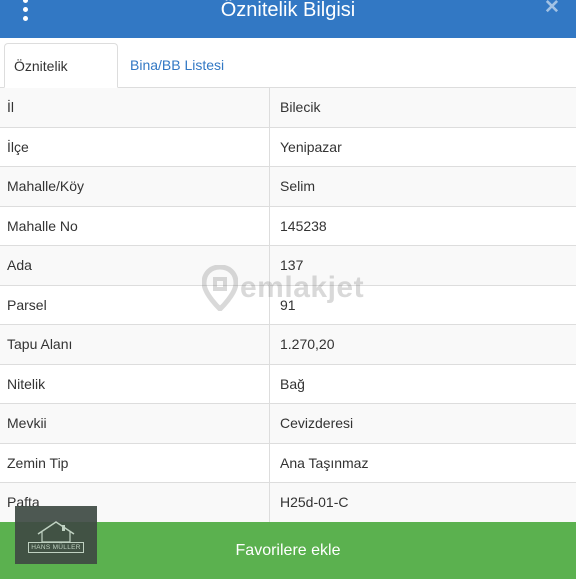 This screenshot has width=576, height=579. I want to click on table-row: Mevkii Cevizderesi, so click(288, 424).